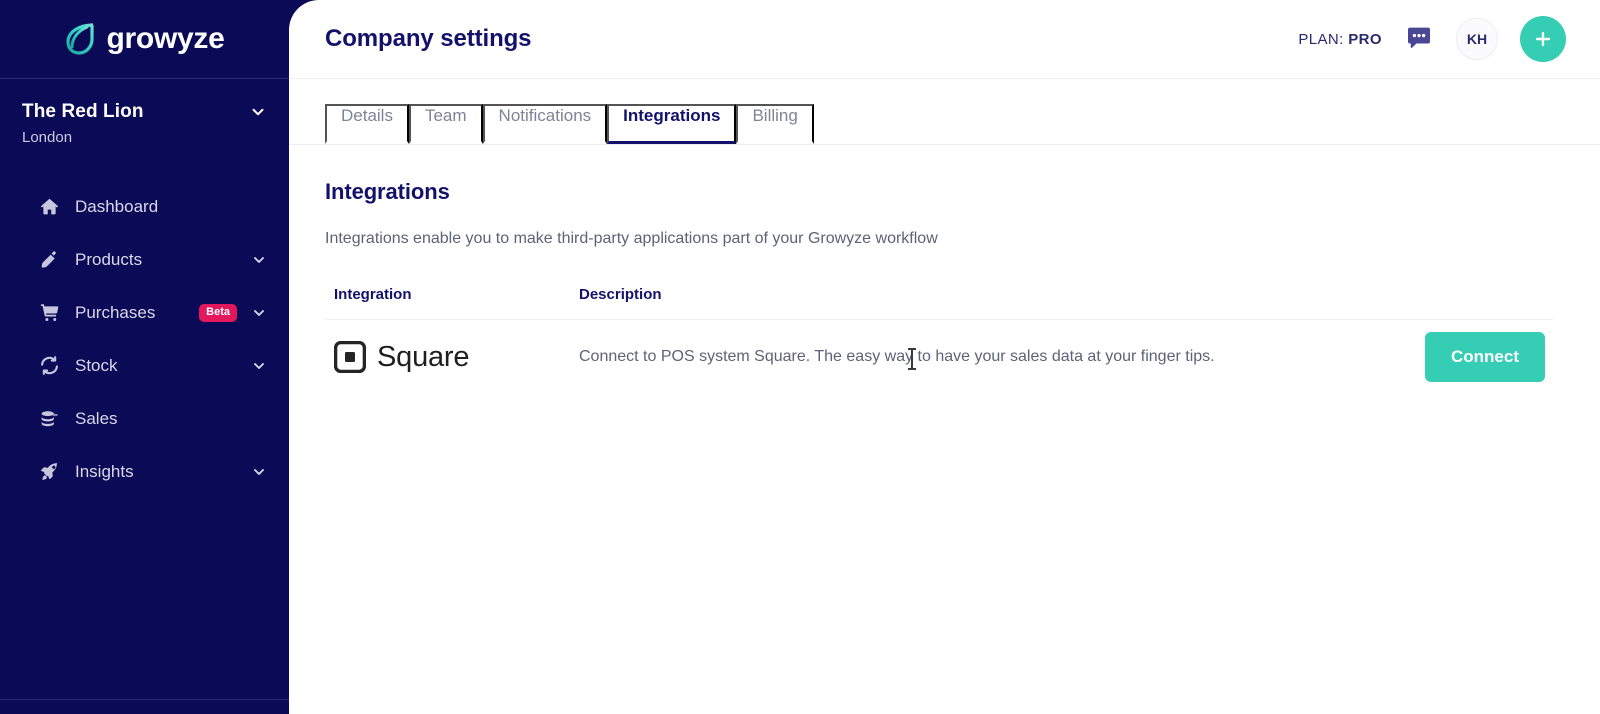 The width and height of the screenshot is (1600, 714). I want to click on section-title: Integrations, so click(387, 191).